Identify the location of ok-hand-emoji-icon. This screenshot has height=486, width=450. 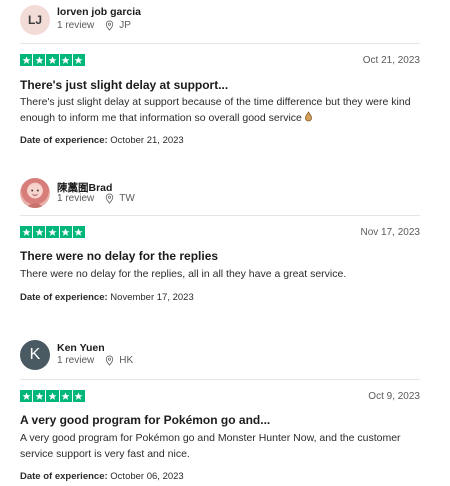
(308, 115).